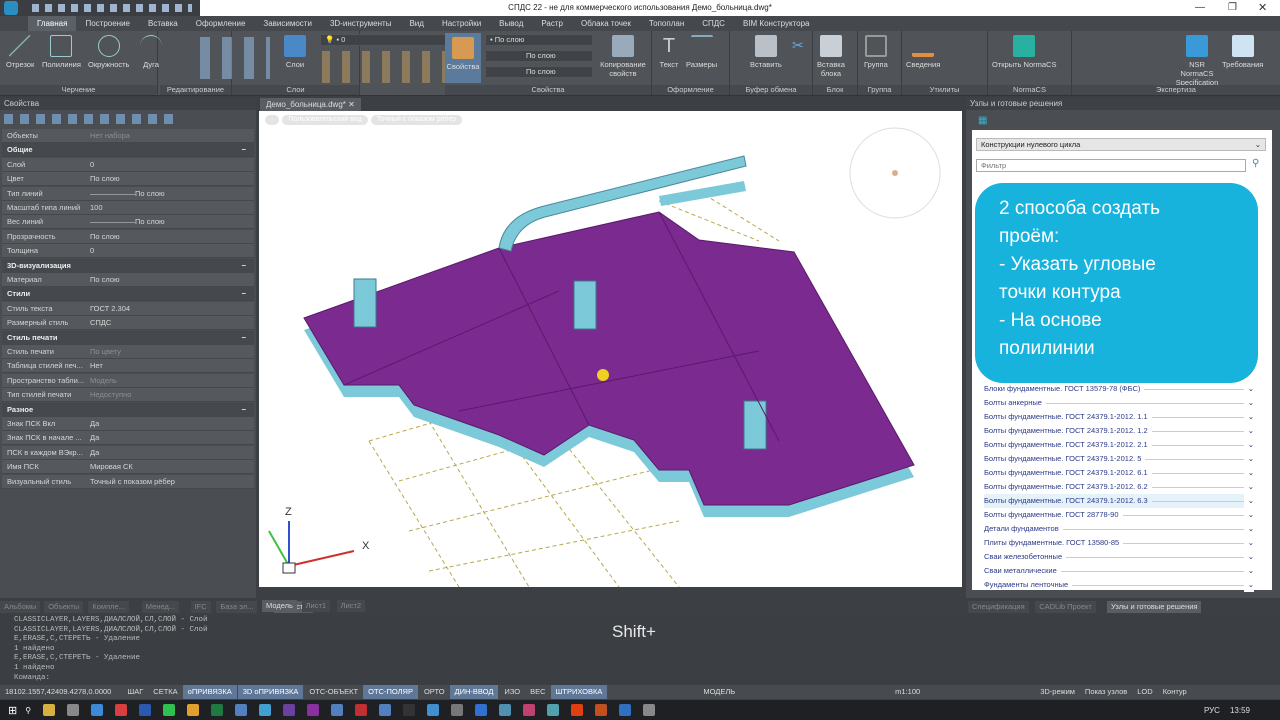 The height and width of the screenshot is (720, 1280). I want to click on property-row: Вес линий ——————По слою, so click(128, 222).